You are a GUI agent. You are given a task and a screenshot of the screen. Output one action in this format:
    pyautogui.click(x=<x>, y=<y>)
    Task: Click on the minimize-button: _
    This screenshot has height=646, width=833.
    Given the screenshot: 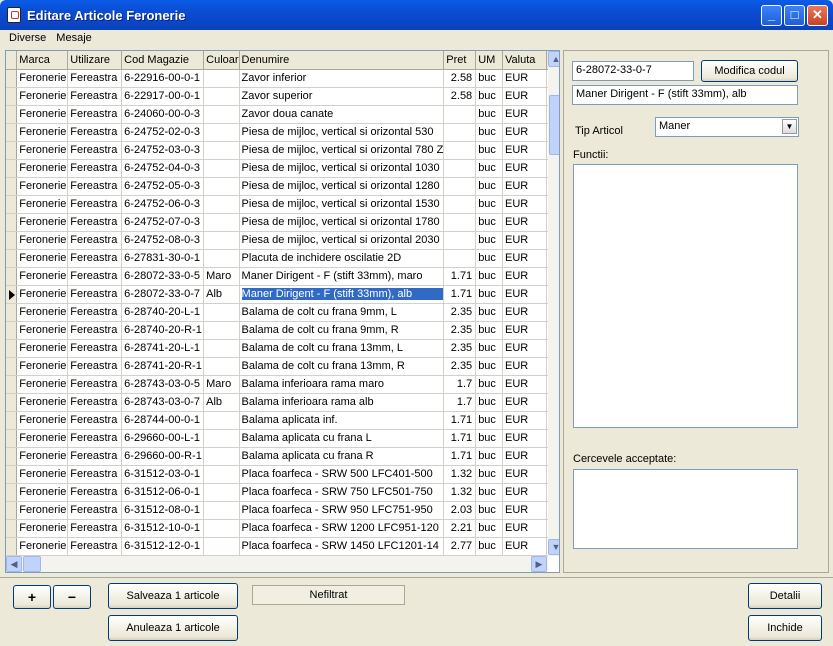 What is the action you would take?
    pyautogui.click(x=771, y=15)
    